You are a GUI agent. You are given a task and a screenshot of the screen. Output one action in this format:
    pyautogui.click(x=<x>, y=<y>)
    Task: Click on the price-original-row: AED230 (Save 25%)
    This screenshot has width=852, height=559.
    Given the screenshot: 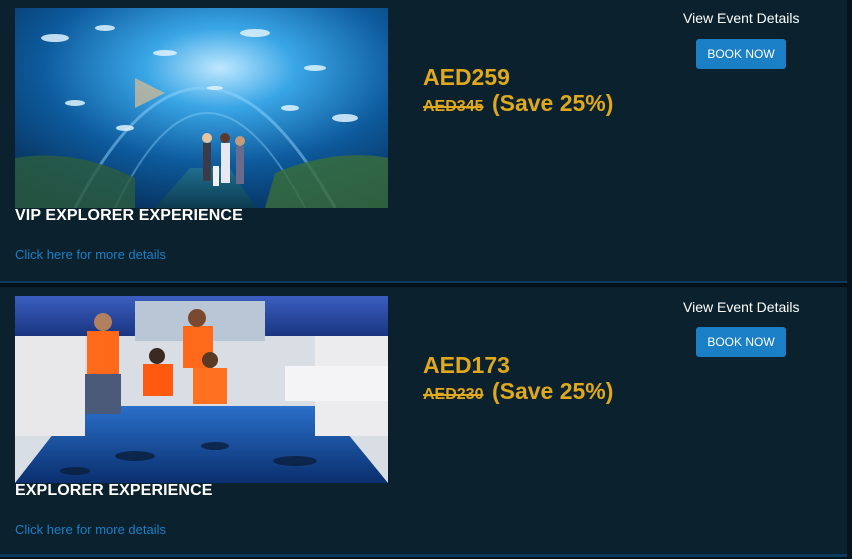 What is the action you would take?
    pyautogui.click(x=518, y=391)
    